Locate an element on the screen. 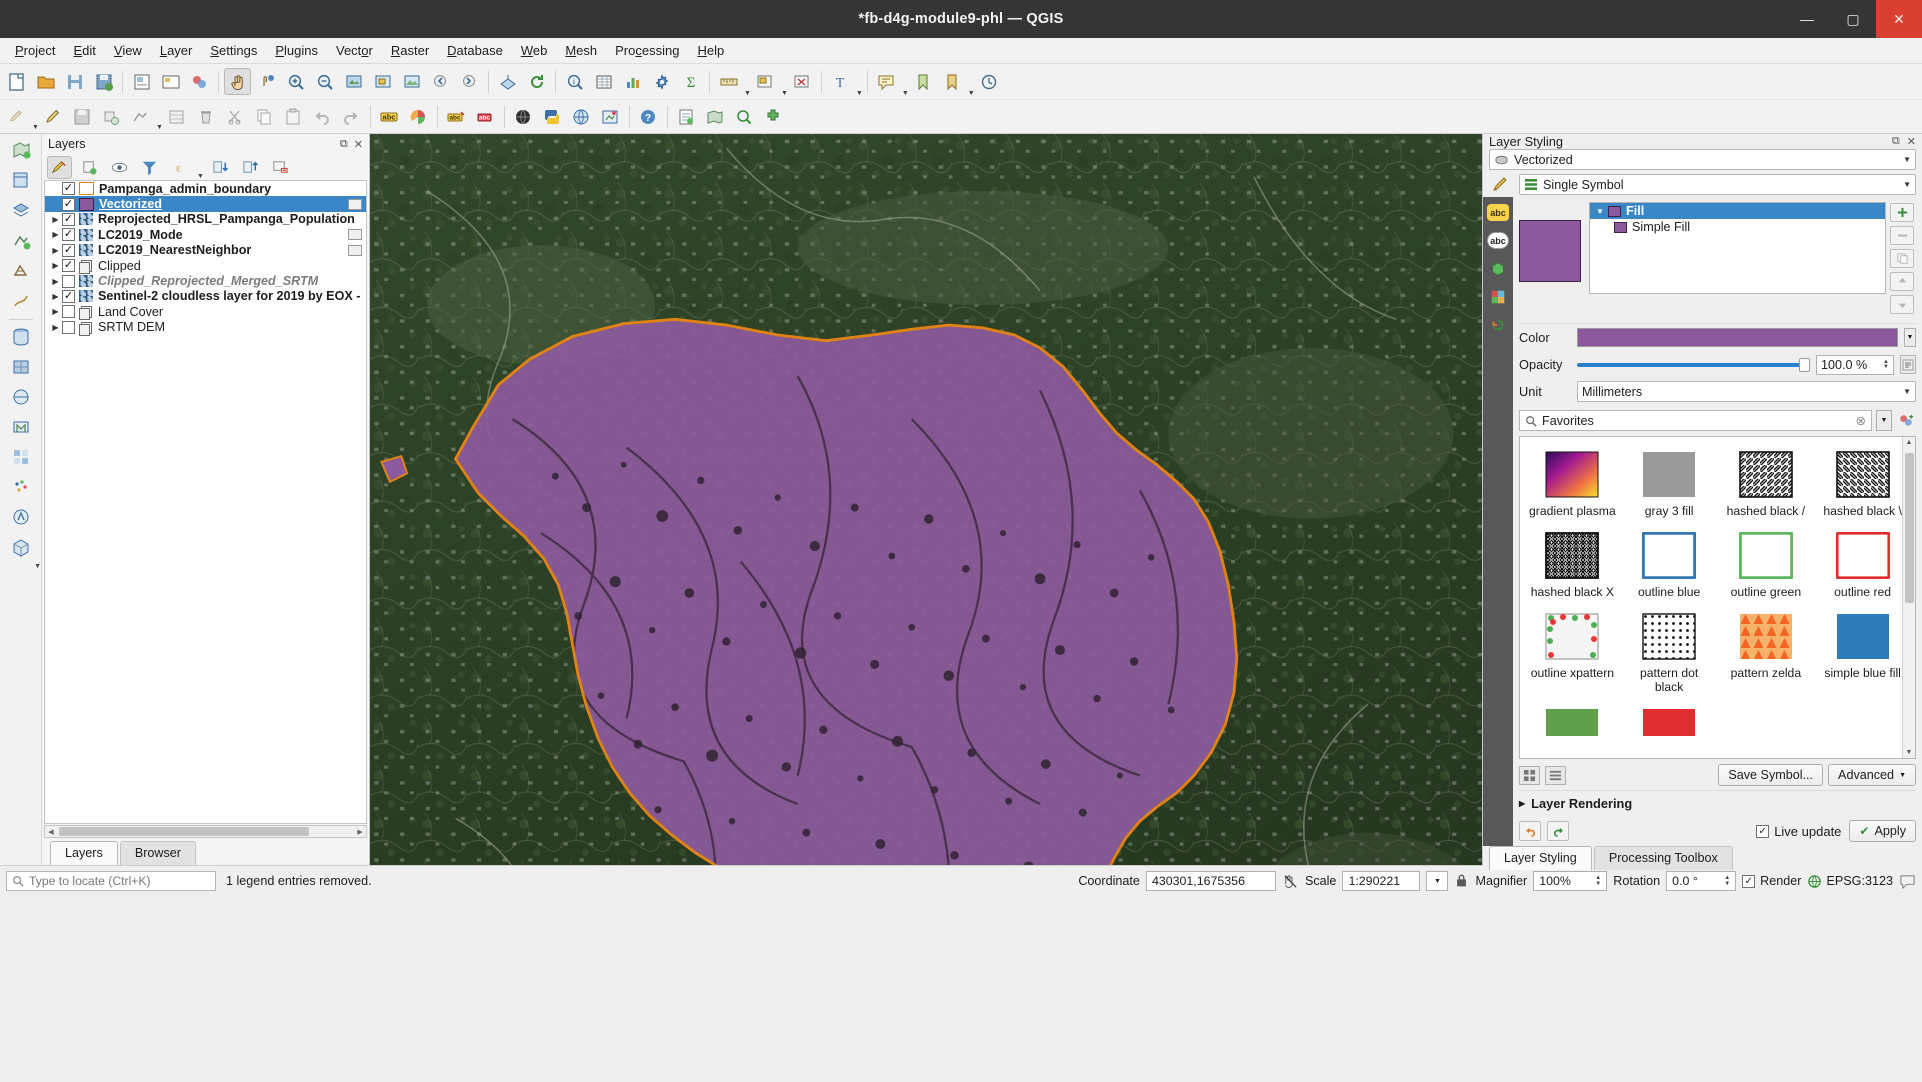 The image size is (1922, 1082). minimize-button: — is located at coordinates (1807, 19).